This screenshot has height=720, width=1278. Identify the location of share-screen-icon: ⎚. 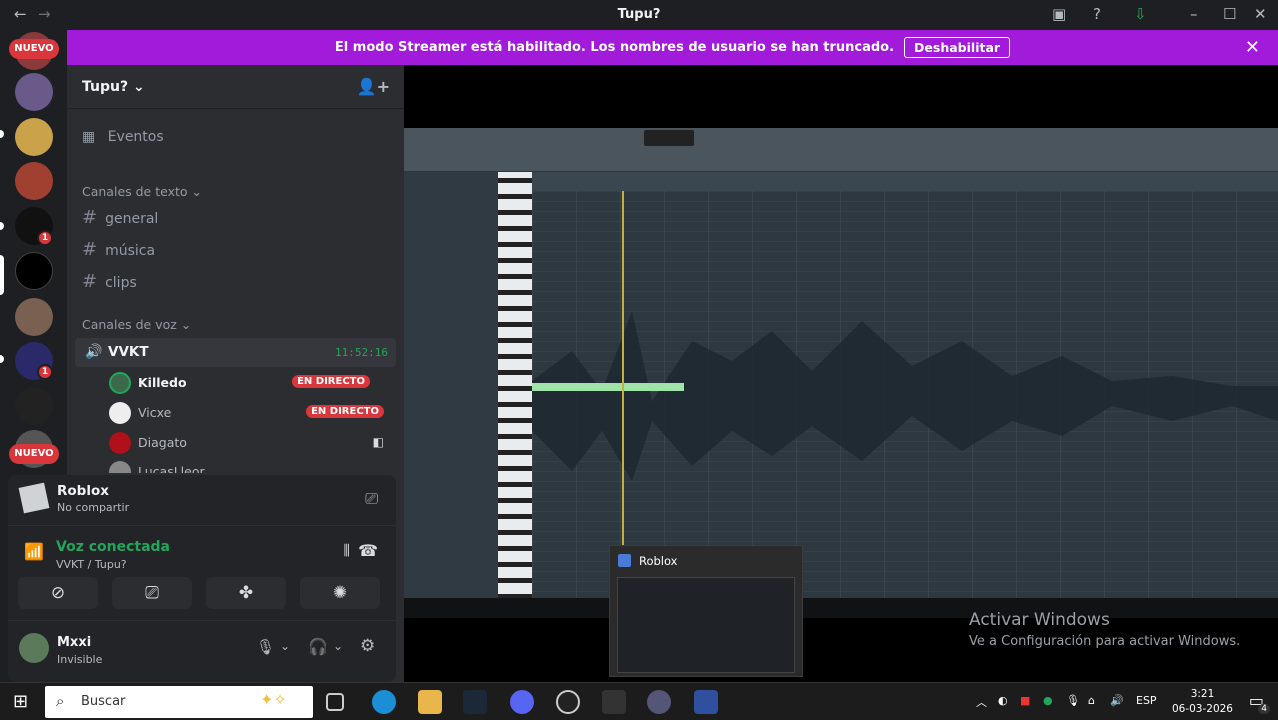
(371, 499).